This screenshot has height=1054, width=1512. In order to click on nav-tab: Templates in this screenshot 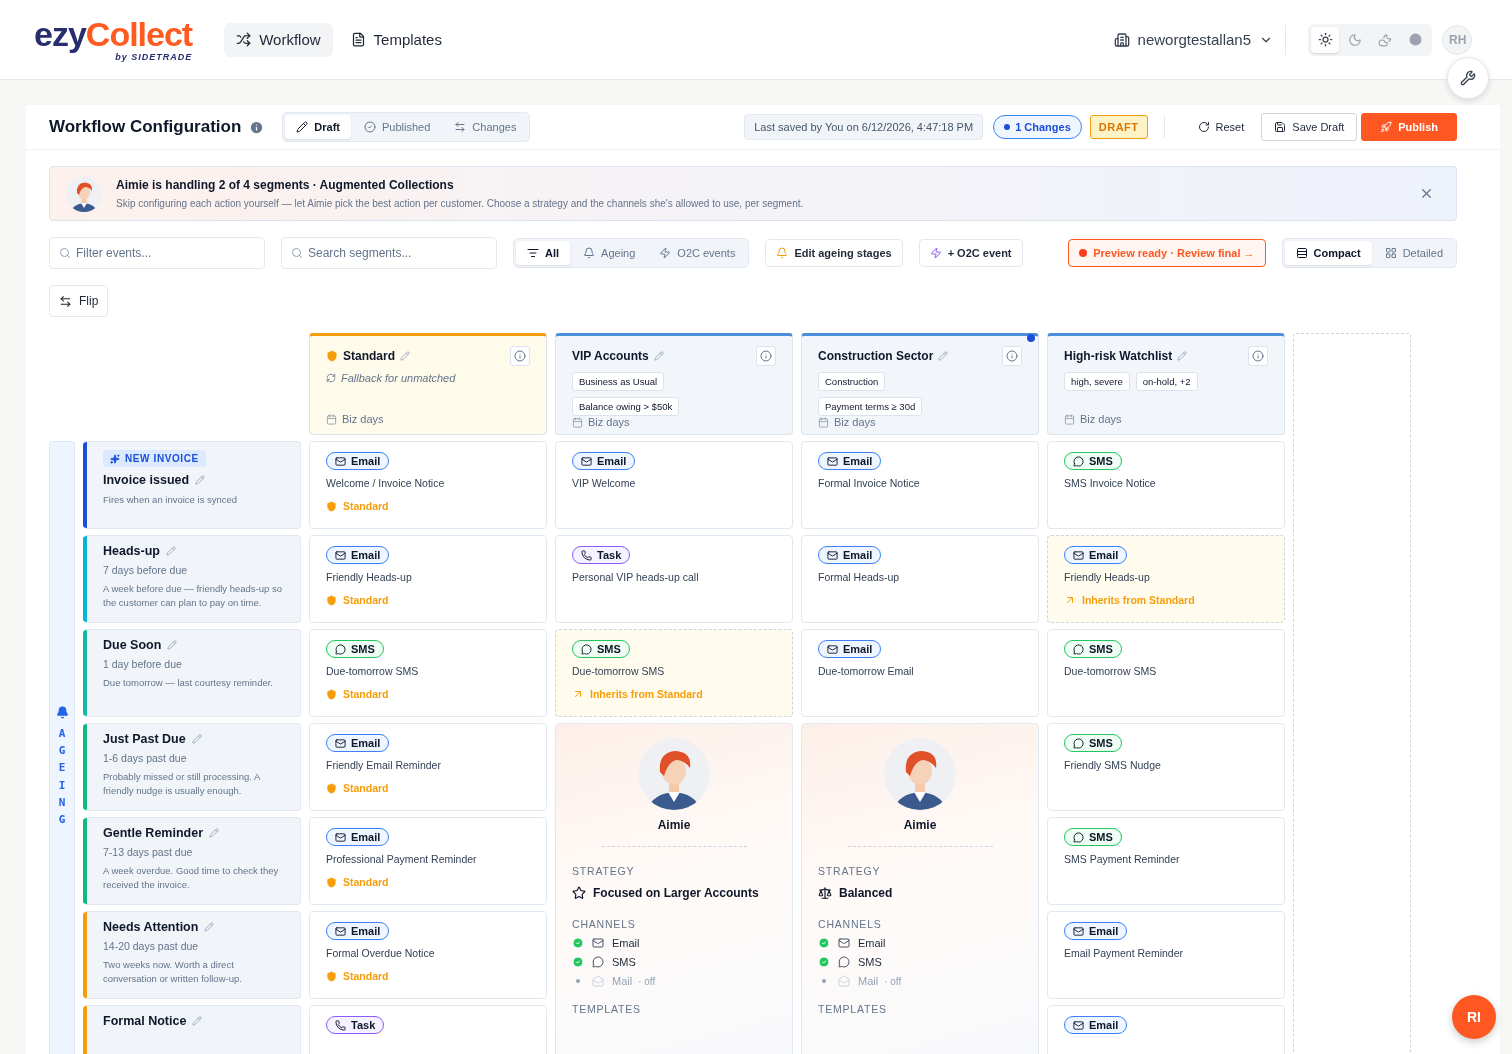, I will do `click(396, 39)`.